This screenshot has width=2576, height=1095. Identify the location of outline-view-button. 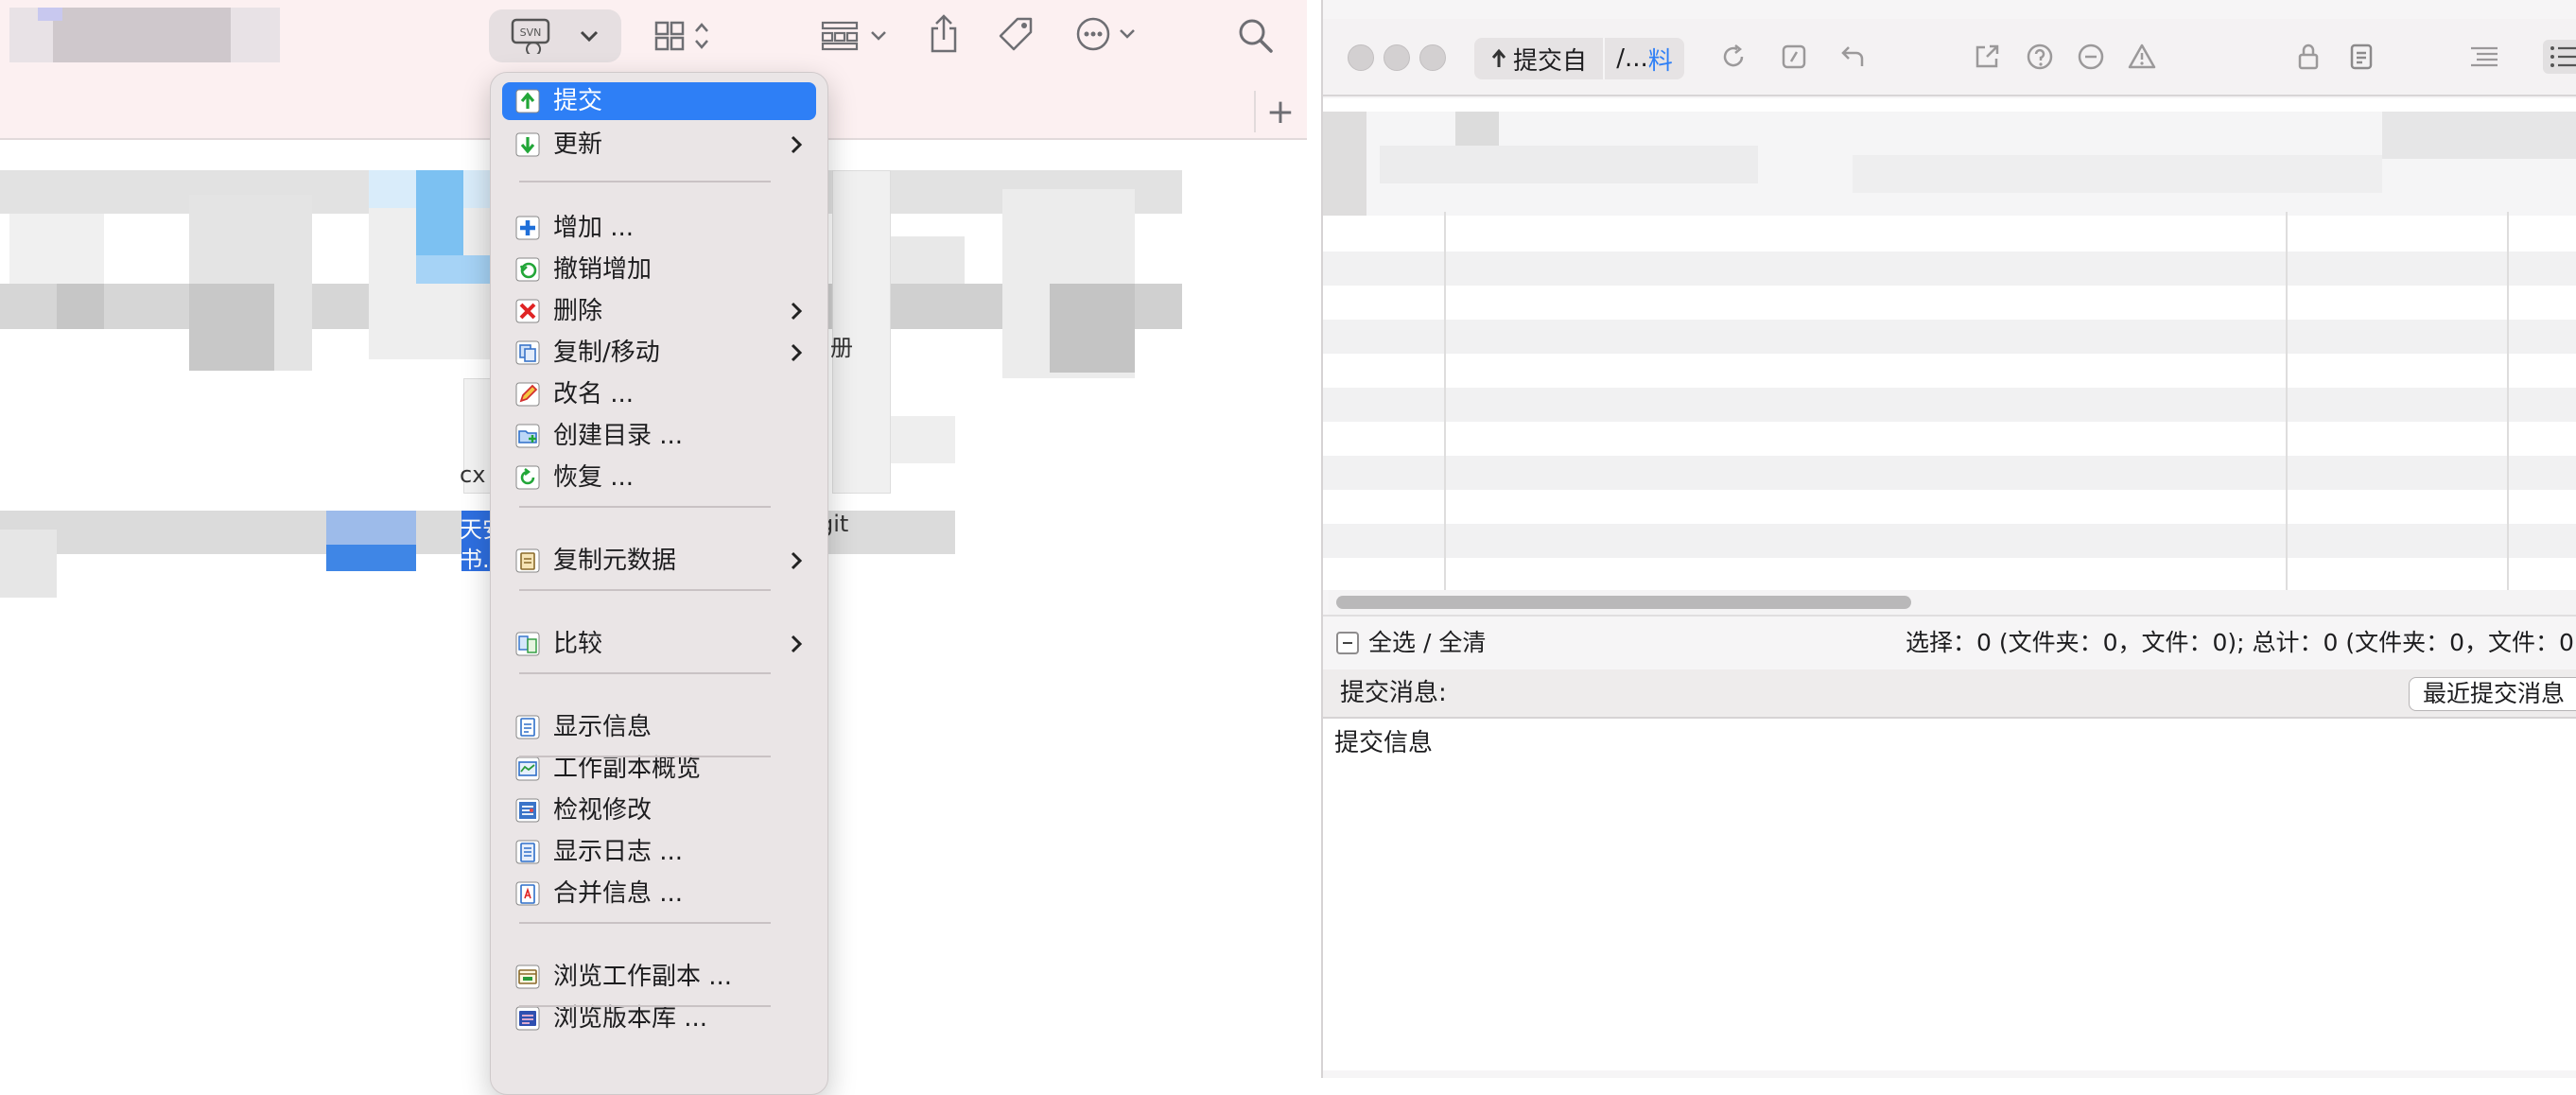
(2484, 57).